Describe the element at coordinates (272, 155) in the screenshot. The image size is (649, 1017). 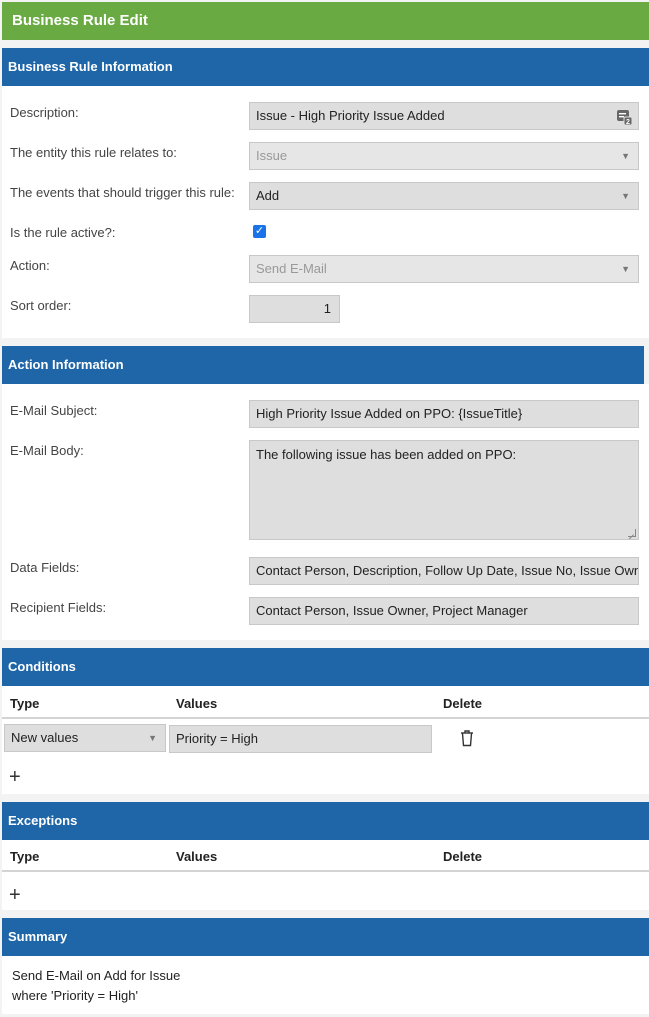
I see `entity-value: Issue` at that location.